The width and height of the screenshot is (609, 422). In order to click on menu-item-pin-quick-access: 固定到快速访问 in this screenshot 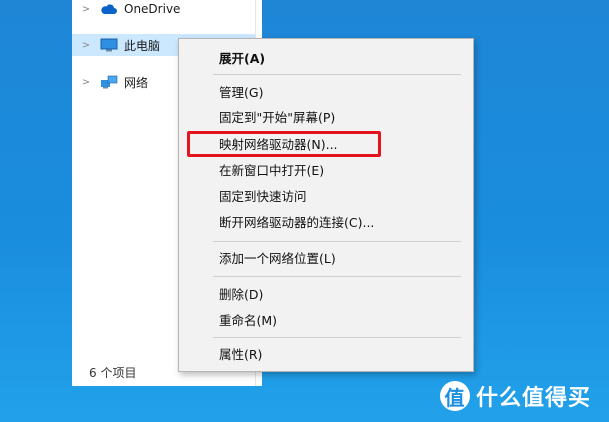, I will do `click(263, 197)`.